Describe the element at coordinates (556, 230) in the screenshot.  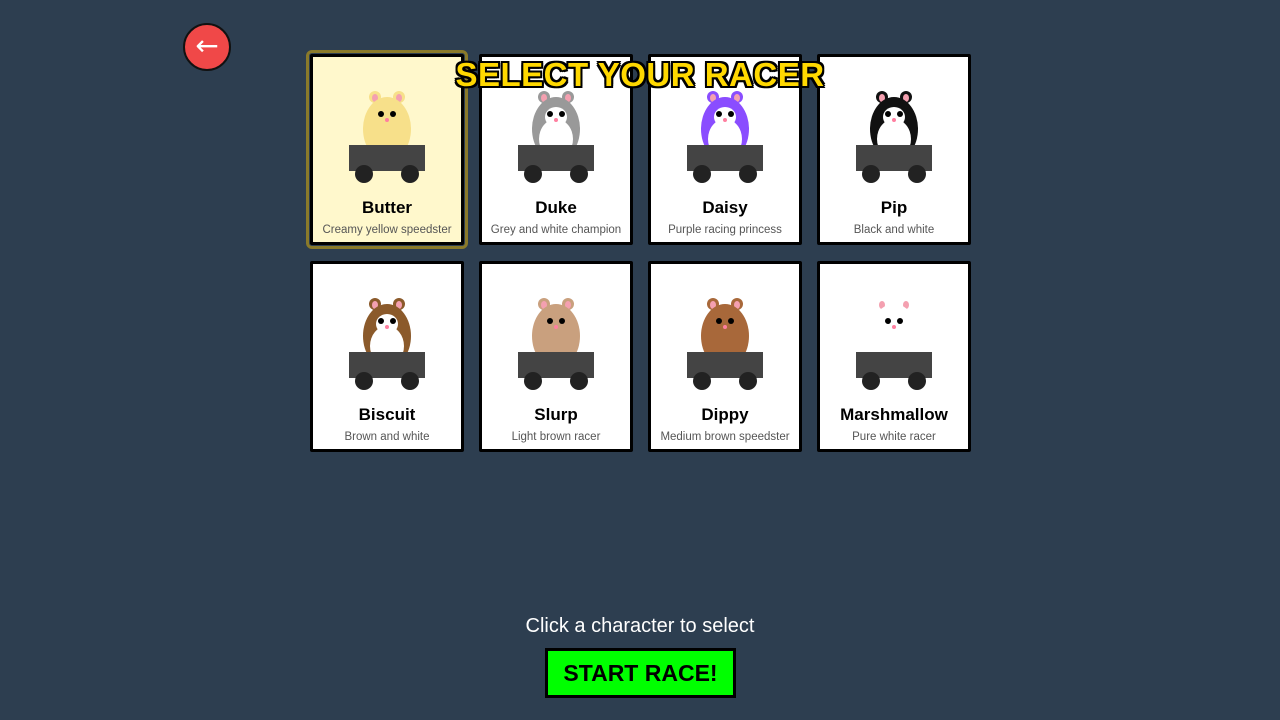
I see `racer-description: Grey and white champion` at that location.